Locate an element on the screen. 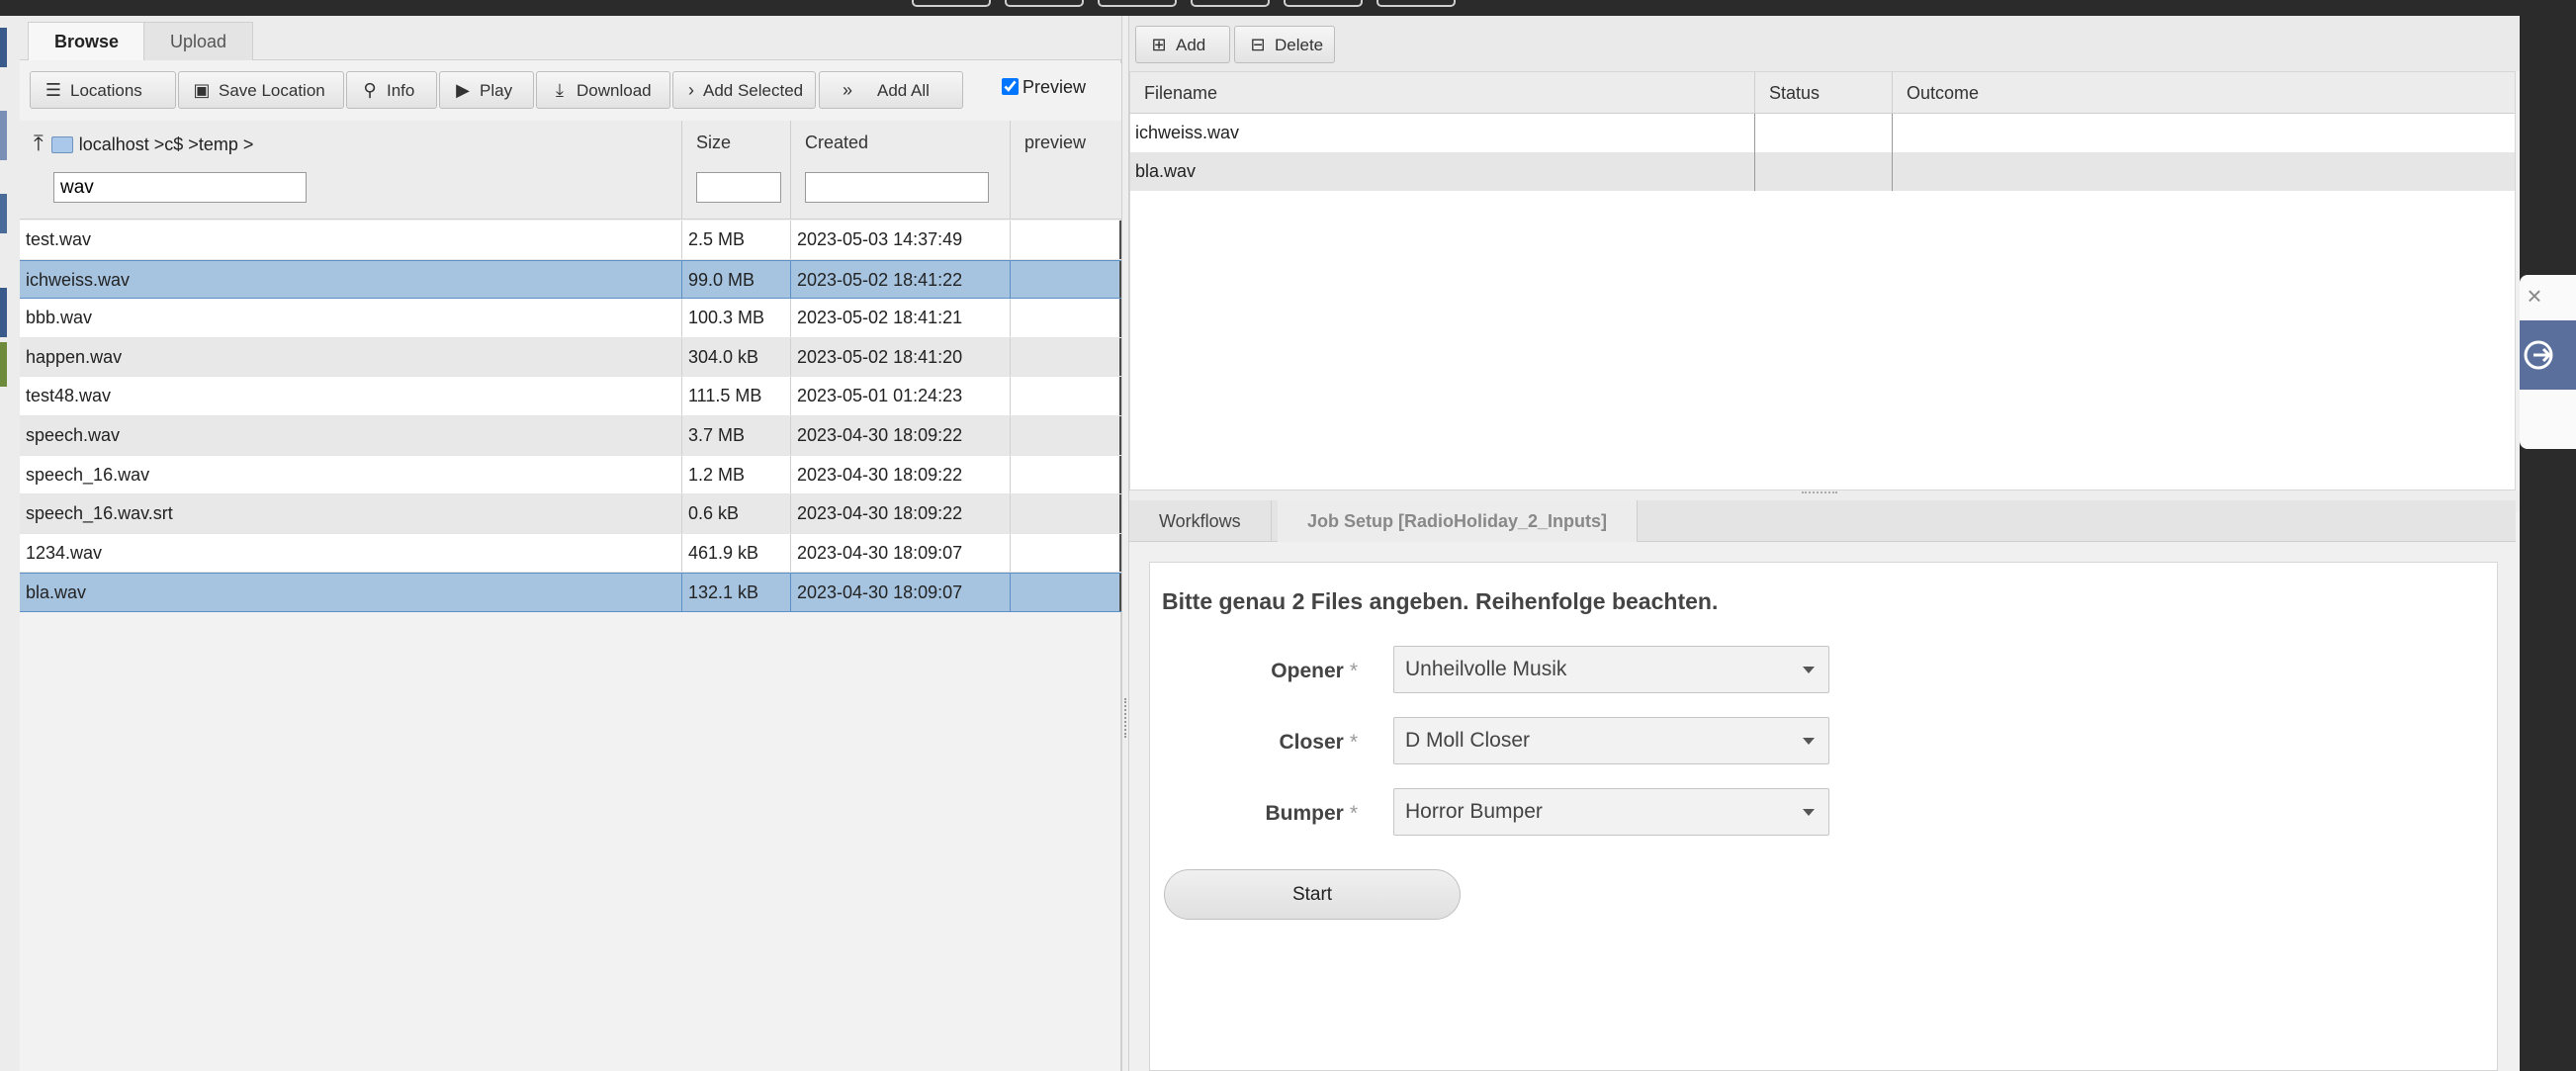  queue-toolbar: ⊞ Add ⊟ Delete is located at coordinates (1824, 43).